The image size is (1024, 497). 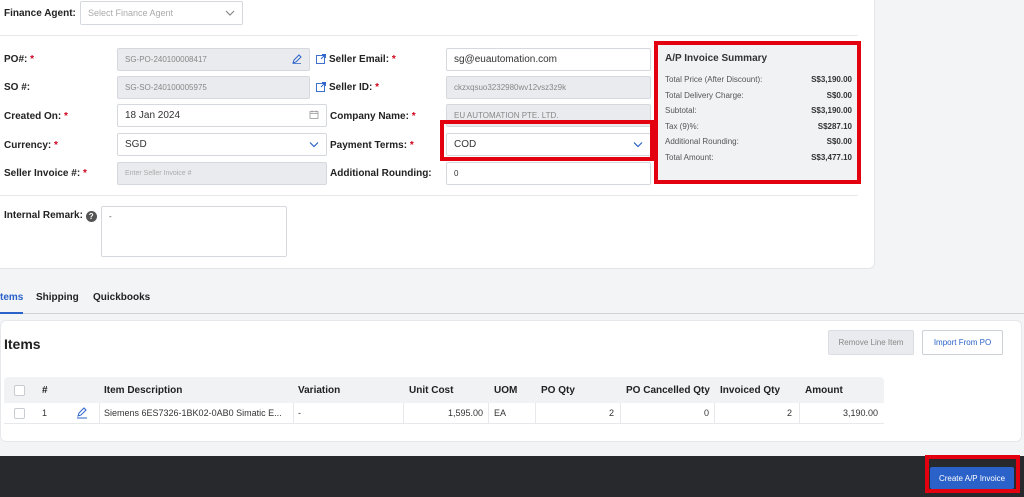 What do you see at coordinates (789, 413) in the screenshot?
I see `cell-invoiced-qty: 2` at bounding box center [789, 413].